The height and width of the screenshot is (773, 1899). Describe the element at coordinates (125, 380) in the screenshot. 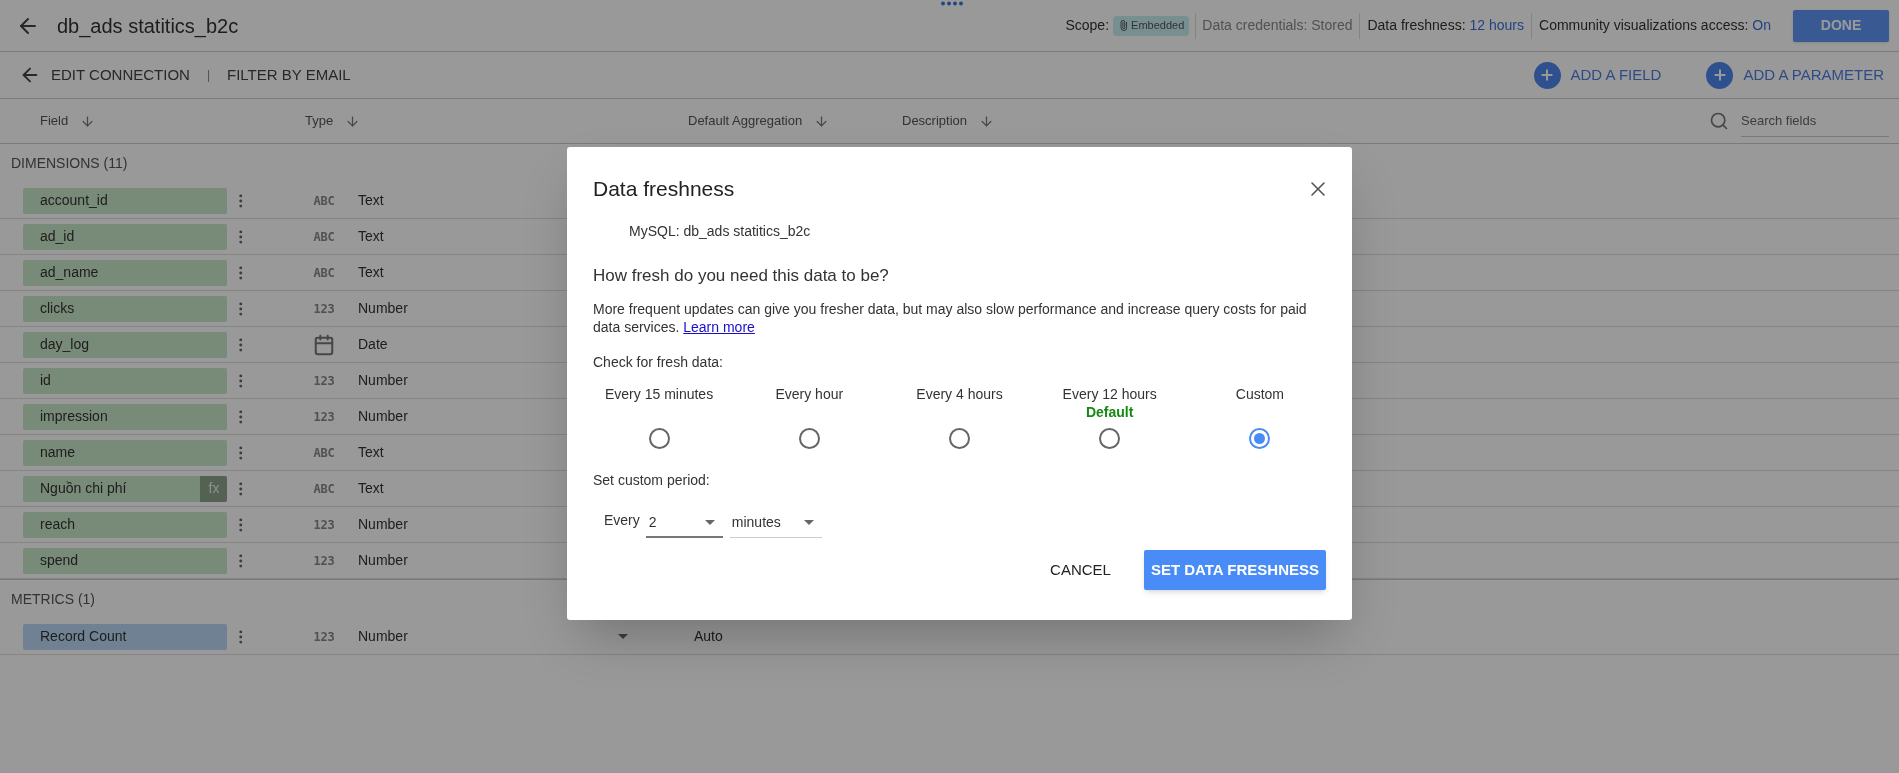

I see `field-chip: id` at that location.